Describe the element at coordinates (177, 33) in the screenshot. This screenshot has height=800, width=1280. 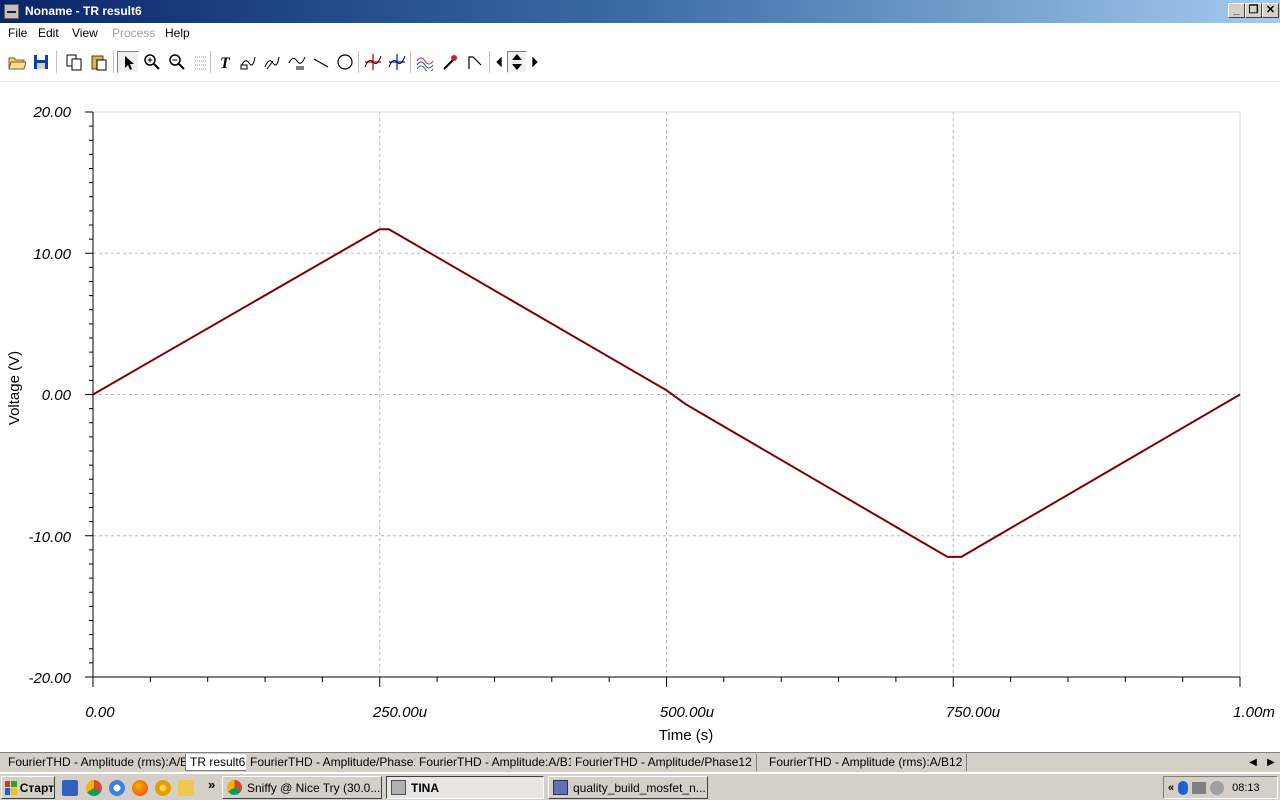
I see `menu-help: Help` at that location.